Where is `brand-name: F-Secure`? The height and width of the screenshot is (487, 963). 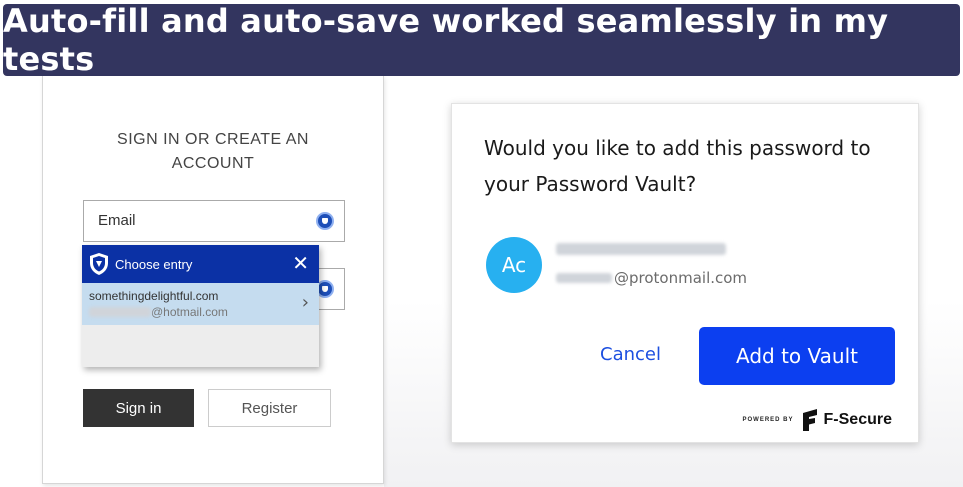 brand-name: F-Secure is located at coordinates (857, 419).